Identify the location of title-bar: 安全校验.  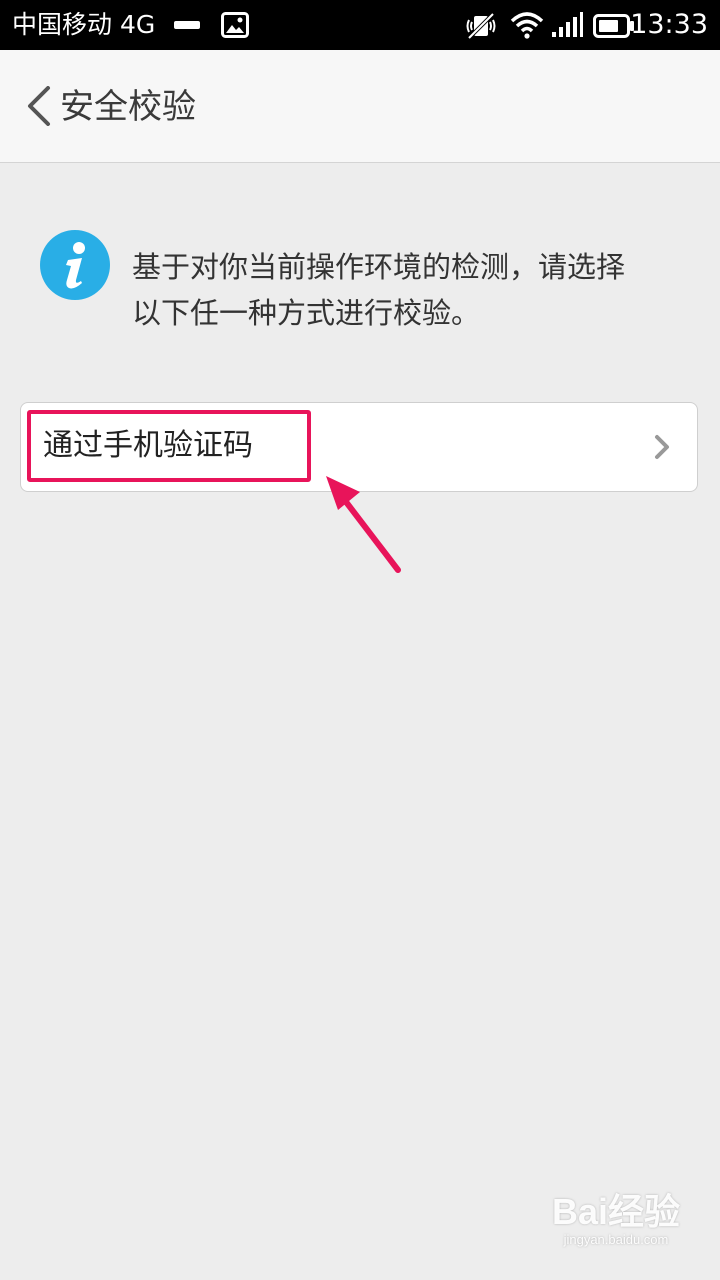
(360, 106).